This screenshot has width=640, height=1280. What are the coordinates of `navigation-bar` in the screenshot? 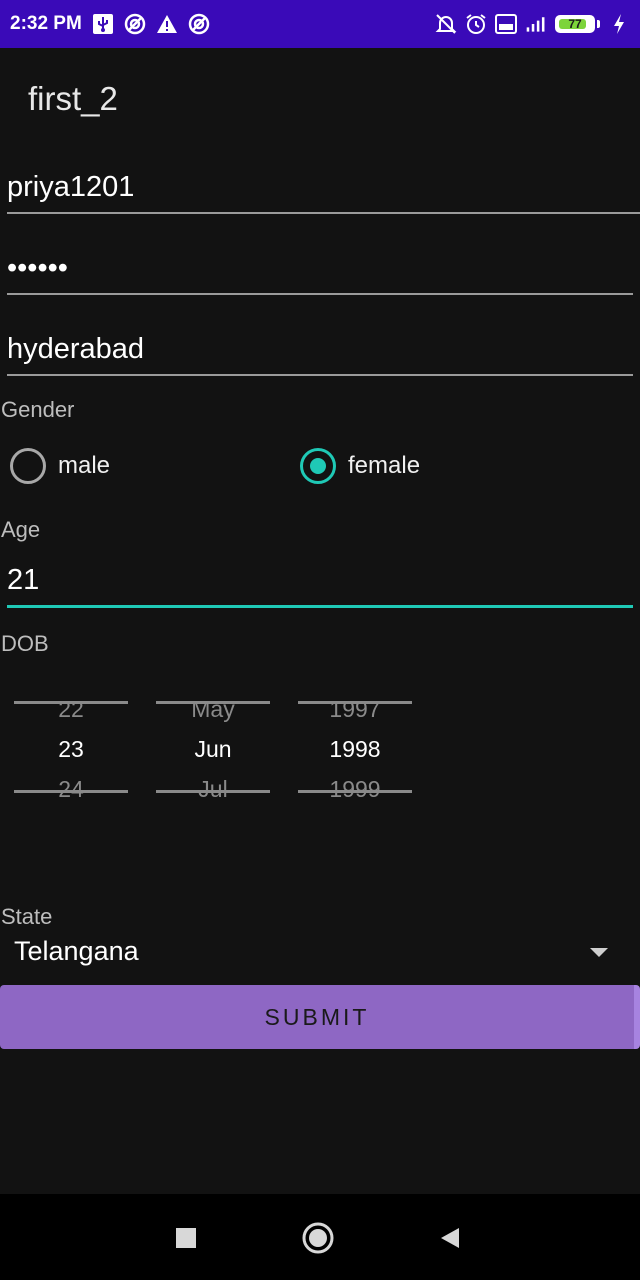 It's located at (320, 1237).